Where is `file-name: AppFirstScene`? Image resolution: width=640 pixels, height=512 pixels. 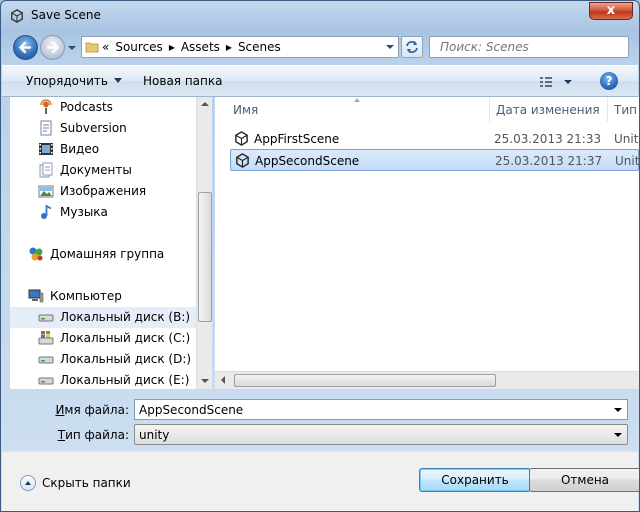
file-name: AppFirstScene is located at coordinates (297, 139).